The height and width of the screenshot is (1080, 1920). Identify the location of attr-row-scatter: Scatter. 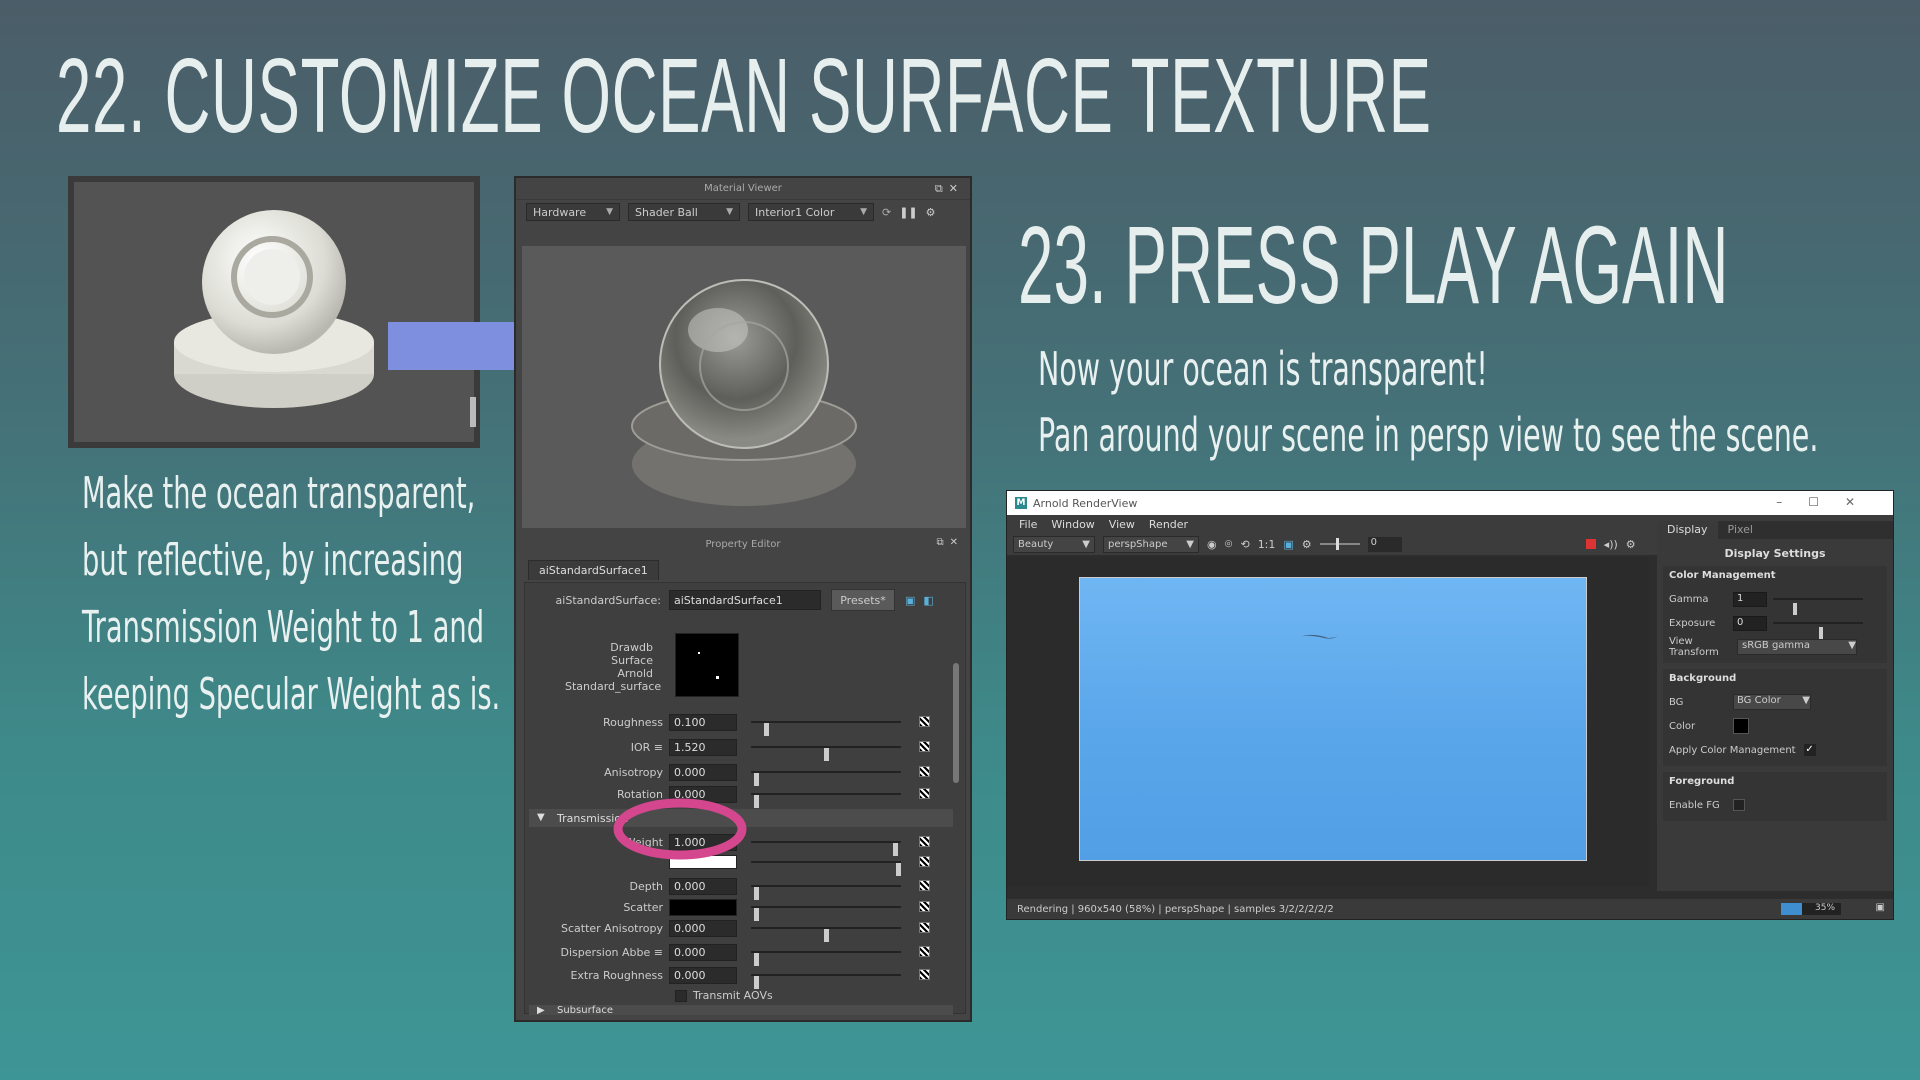
(735, 909).